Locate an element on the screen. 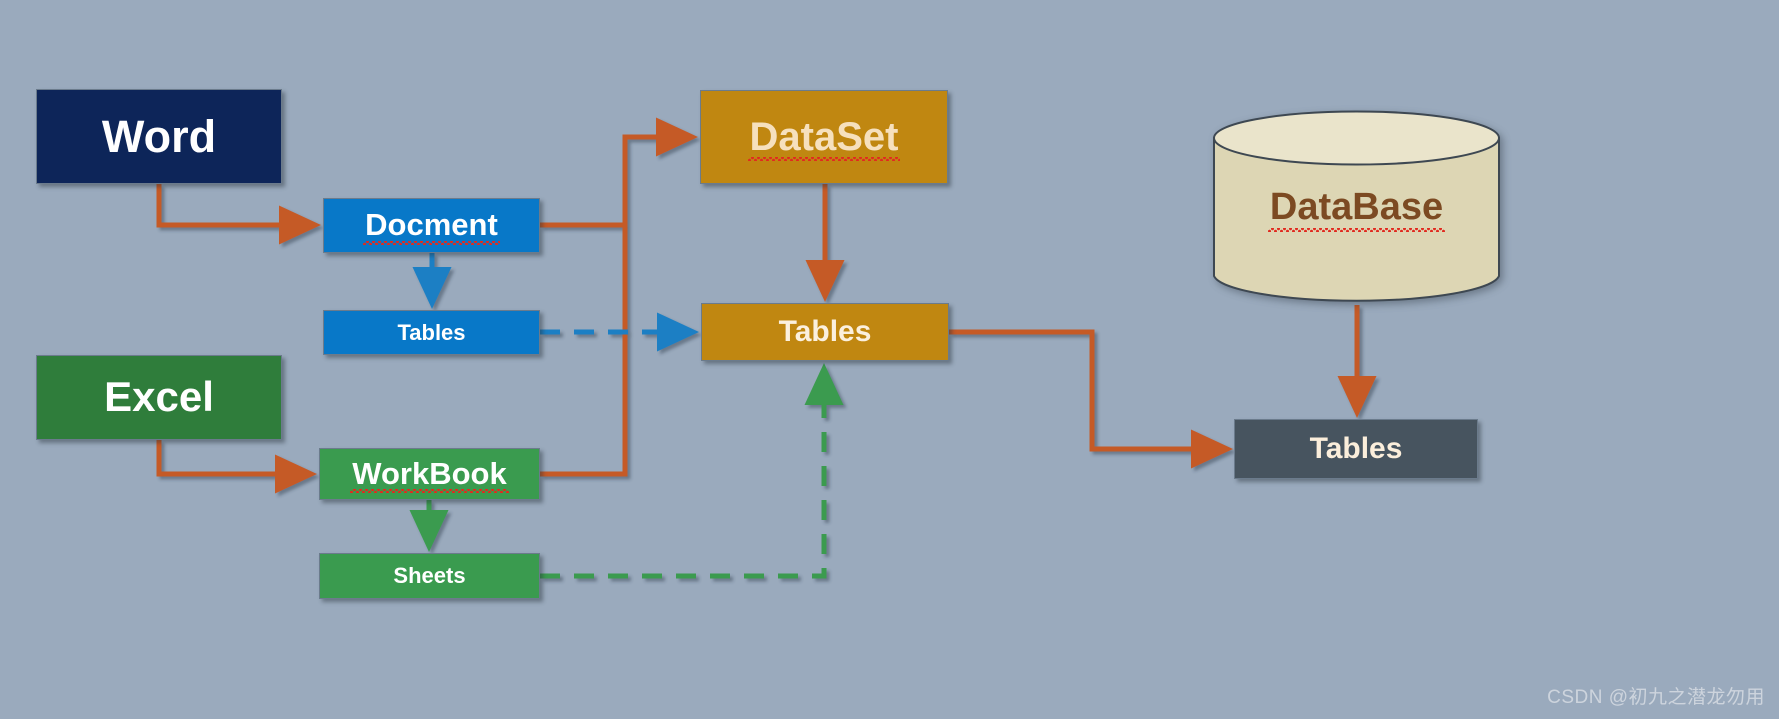  edge-dataset-tables-to-database-tables is located at coordinates (1091, 399).